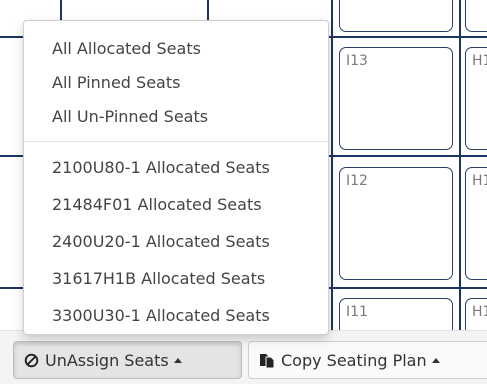 The image size is (487, 384). Describe the element at coordinates (176, 278) in the screenshot. I see `menu-item-group-allocated: 31617H1B Allocated Seats` at that location.